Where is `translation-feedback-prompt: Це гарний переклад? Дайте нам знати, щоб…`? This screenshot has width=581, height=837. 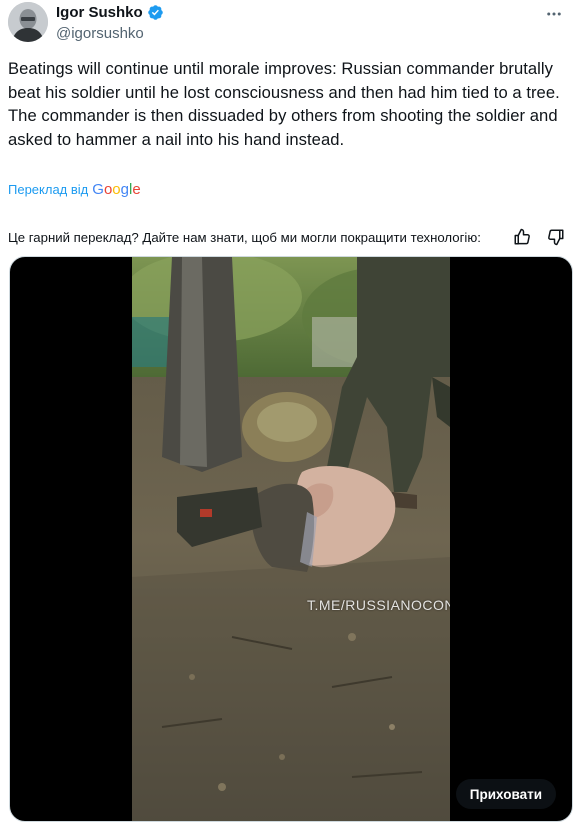
translation-feedback-prompt: Це гарний переклад? Дайте нам знати, щоб… is located at coordinates (244, 237).